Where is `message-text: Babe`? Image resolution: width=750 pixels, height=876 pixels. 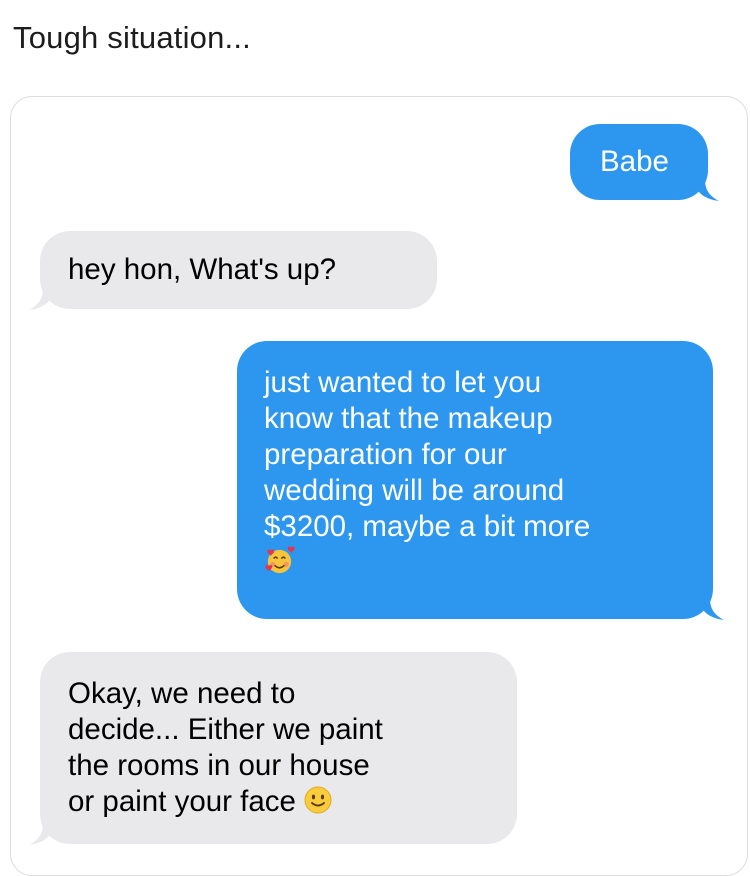 message-text: Babe is located at coordinates (634, 161).